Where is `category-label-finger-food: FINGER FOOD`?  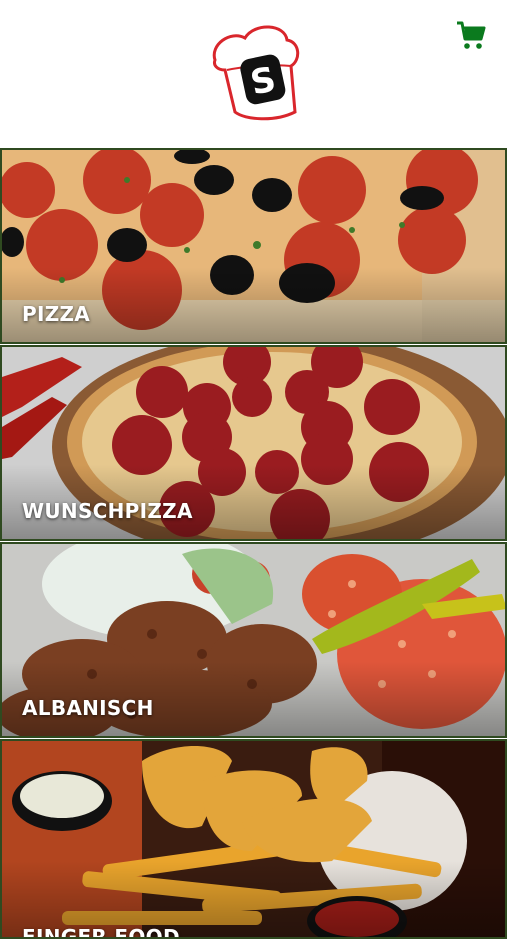
category-label-finger-food: FINGER FOOD is located at coordinates (101, 932).